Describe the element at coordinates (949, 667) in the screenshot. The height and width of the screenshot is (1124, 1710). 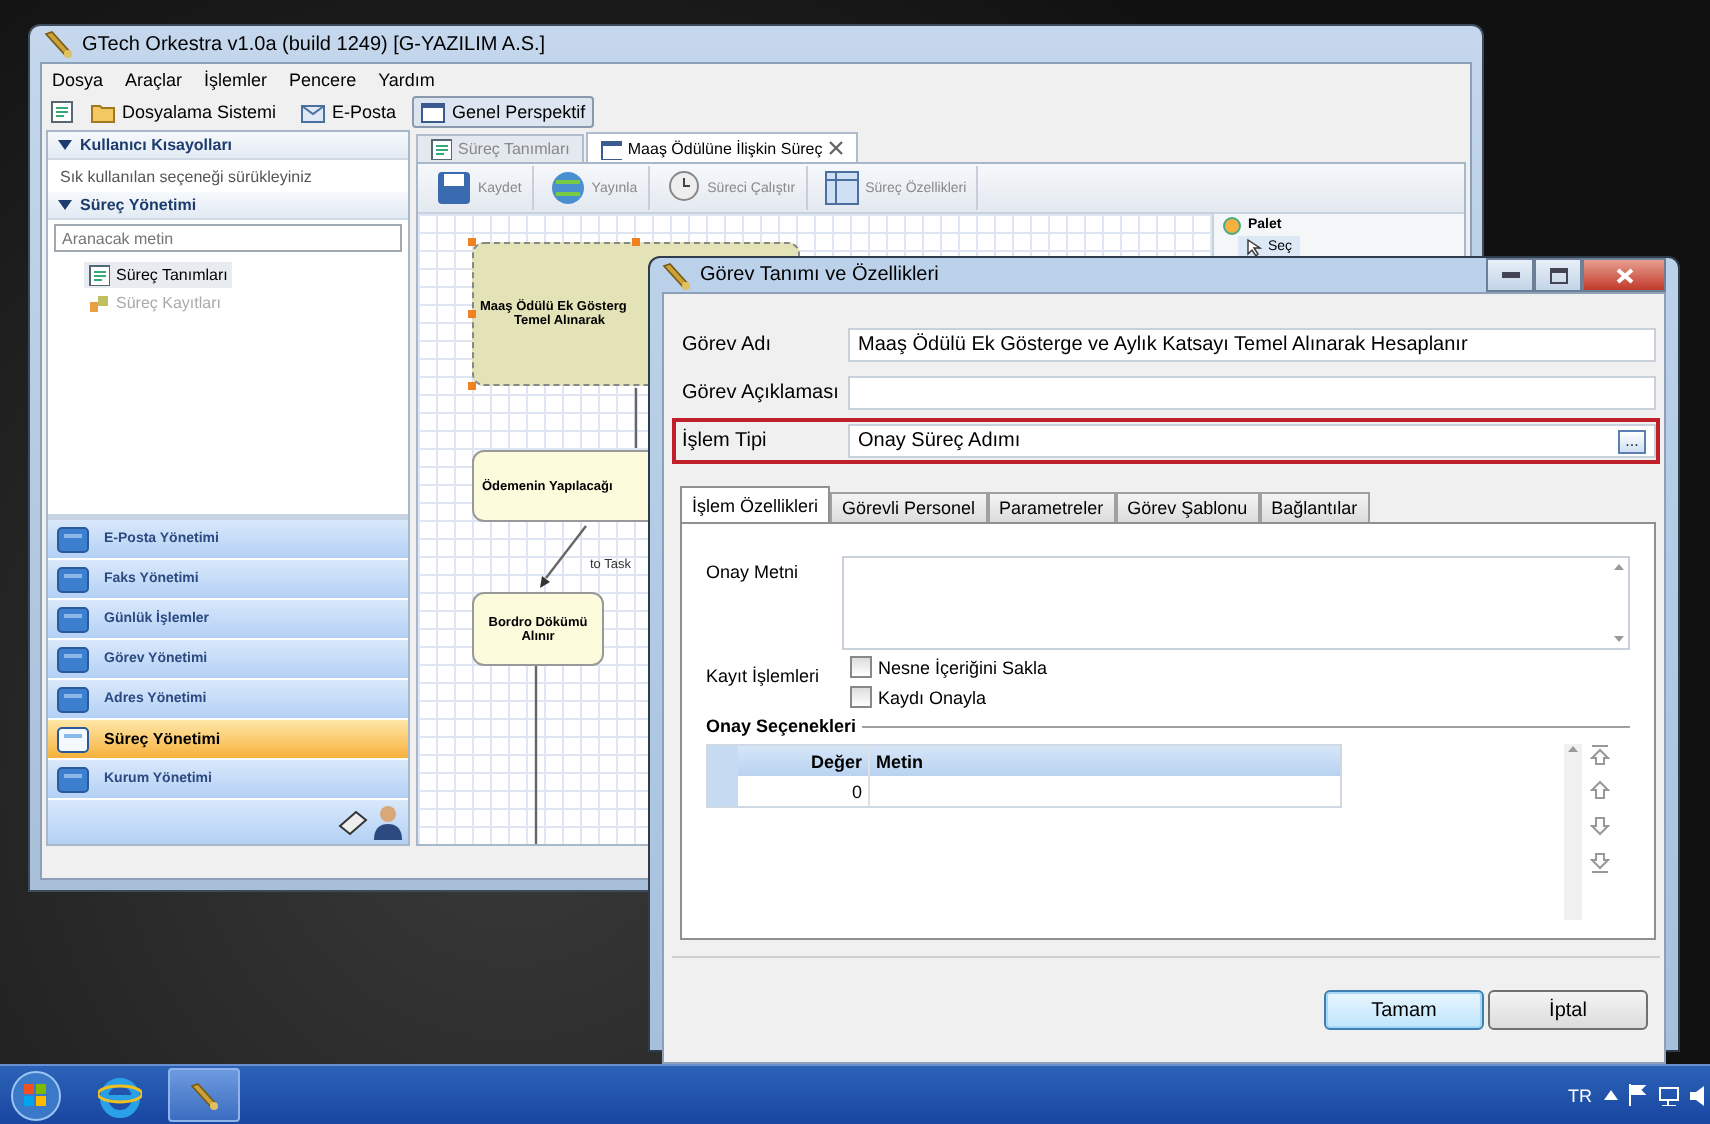
I see `checkbox: Nesne İçeriğini Sakla` at that location.